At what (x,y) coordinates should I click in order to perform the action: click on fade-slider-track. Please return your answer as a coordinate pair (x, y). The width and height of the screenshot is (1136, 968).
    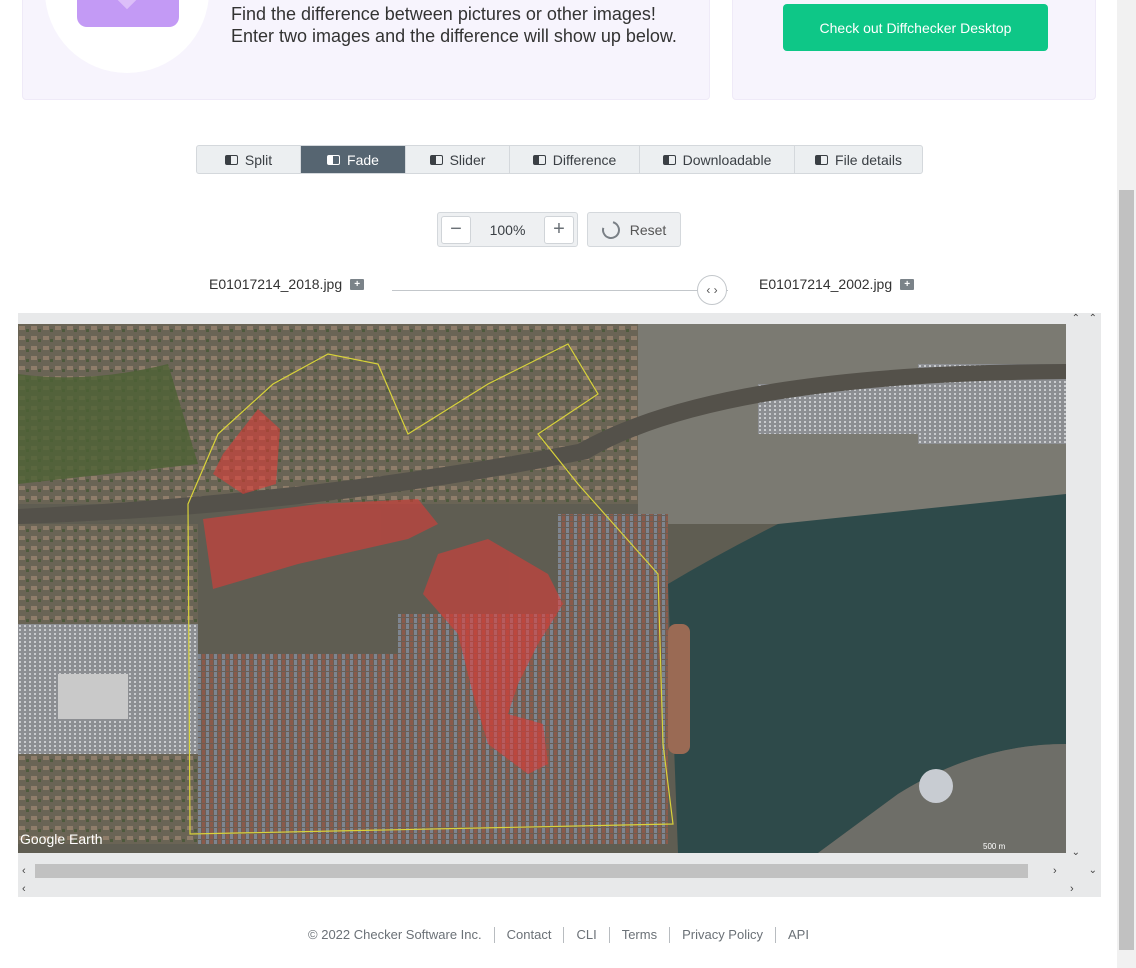
    Looking at the image, I should click on (560, 290).